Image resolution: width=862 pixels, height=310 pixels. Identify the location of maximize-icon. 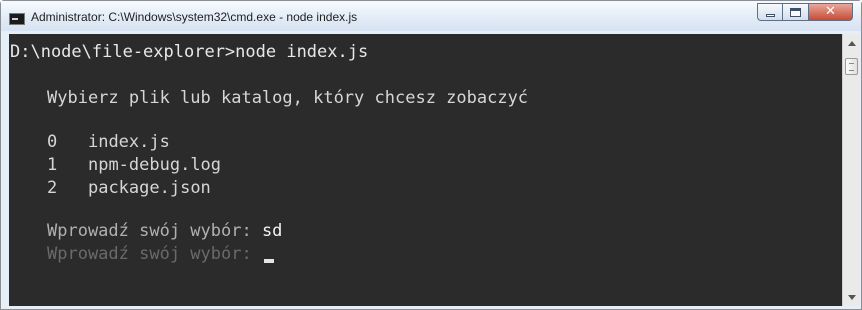
(795, 12).